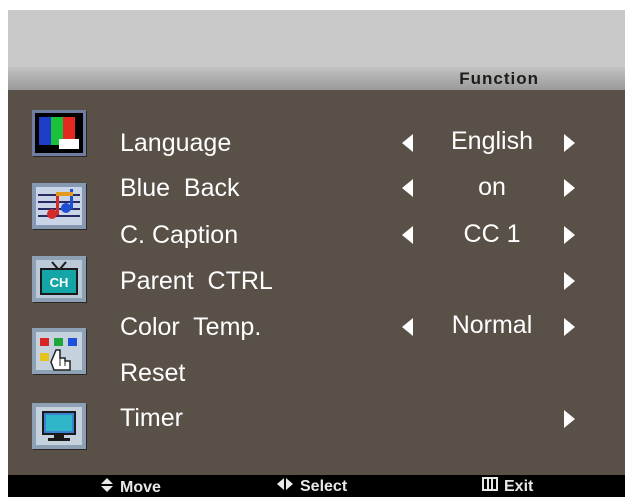 The height and width of the screenshot is (499, 625). I want to click on hint-select: Select, so click(311, 487).